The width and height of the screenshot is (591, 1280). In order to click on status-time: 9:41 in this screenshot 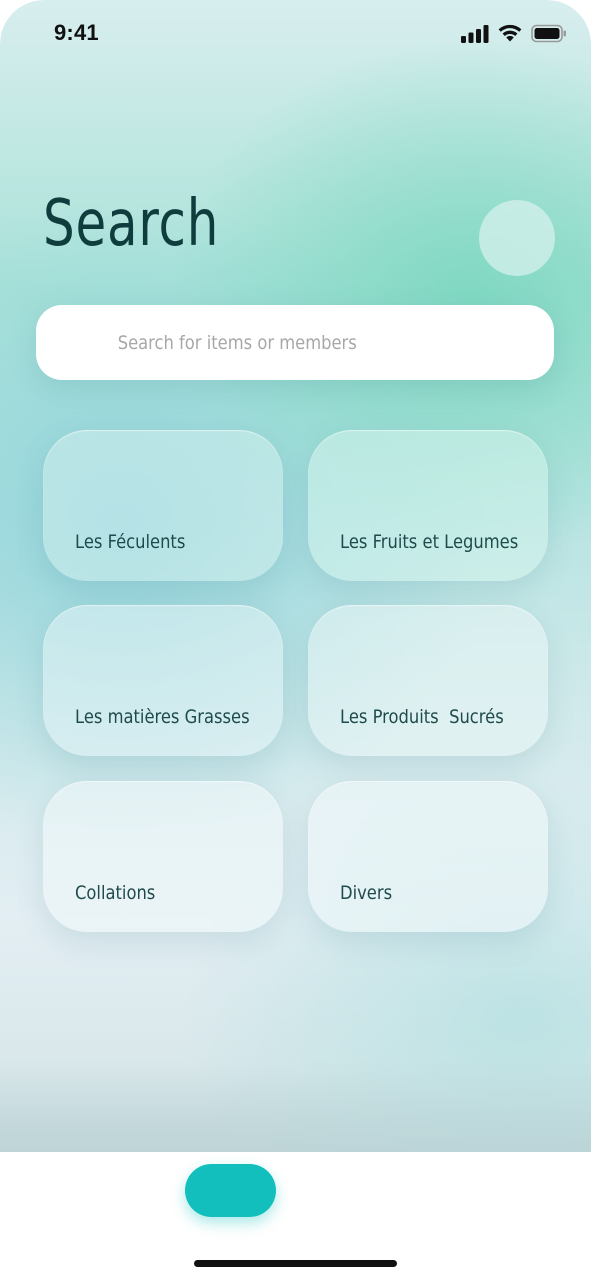, I will do `click(76, 32)`.